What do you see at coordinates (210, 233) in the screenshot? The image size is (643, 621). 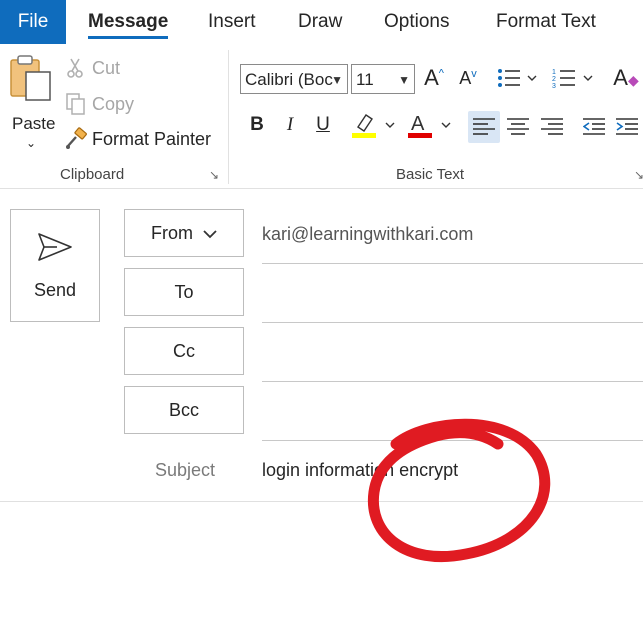 I see `chevron-down-icon` at bounding box center [210, 233].